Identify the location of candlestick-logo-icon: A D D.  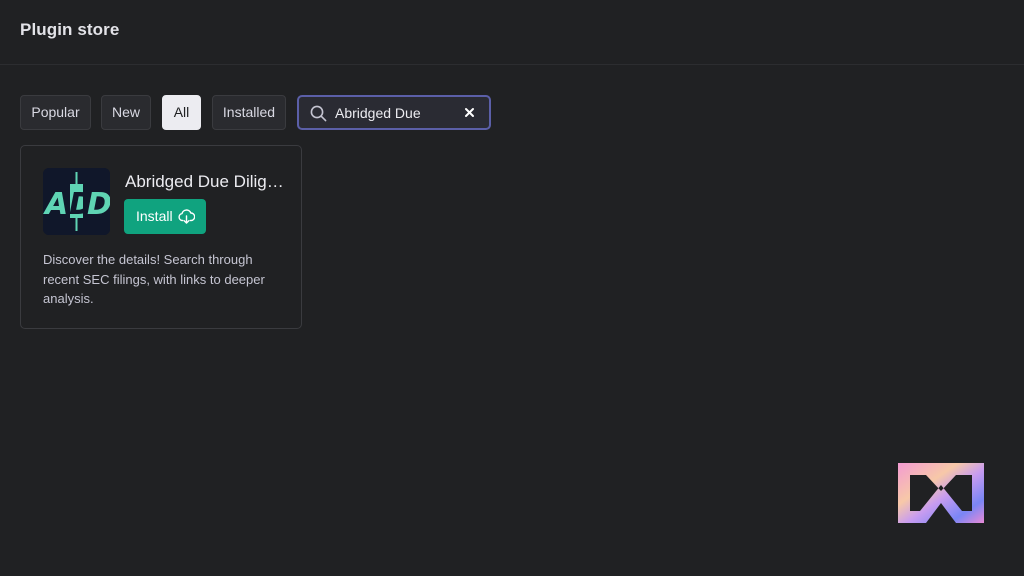
(76, 201).